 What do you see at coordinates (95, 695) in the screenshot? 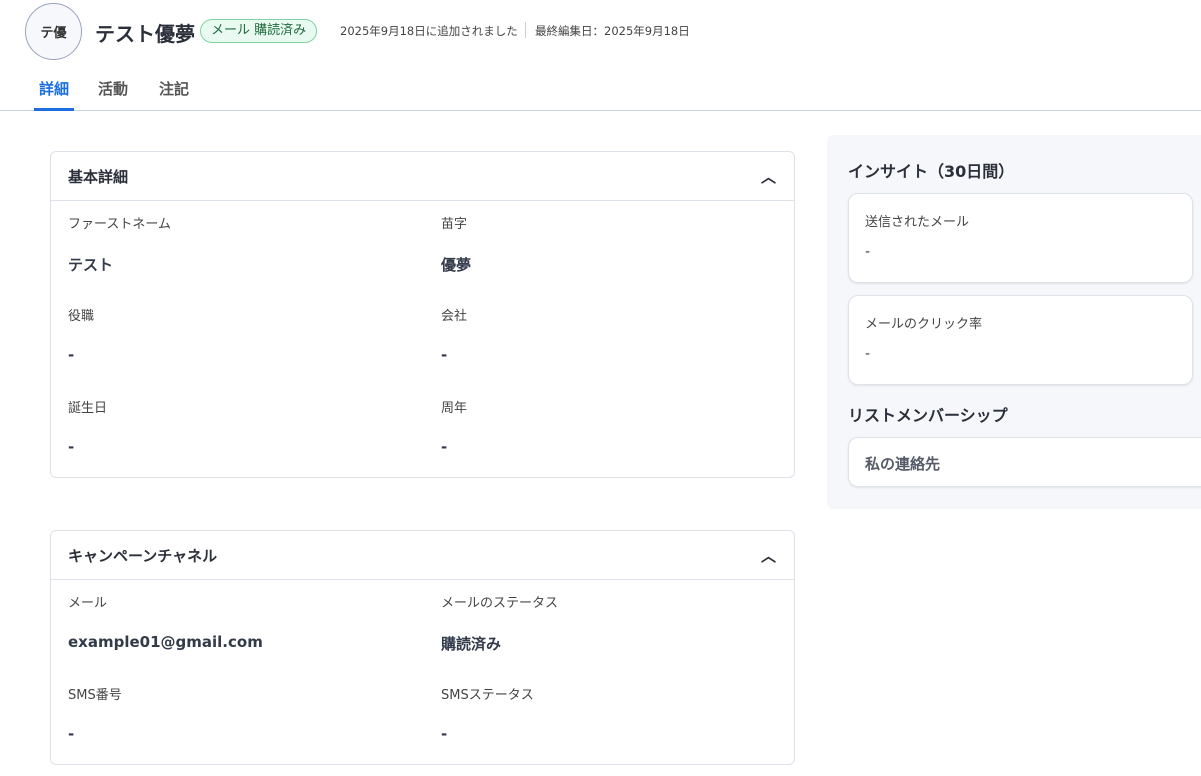
I see `field-label: SMS番号` at bounding box center [95, 695].